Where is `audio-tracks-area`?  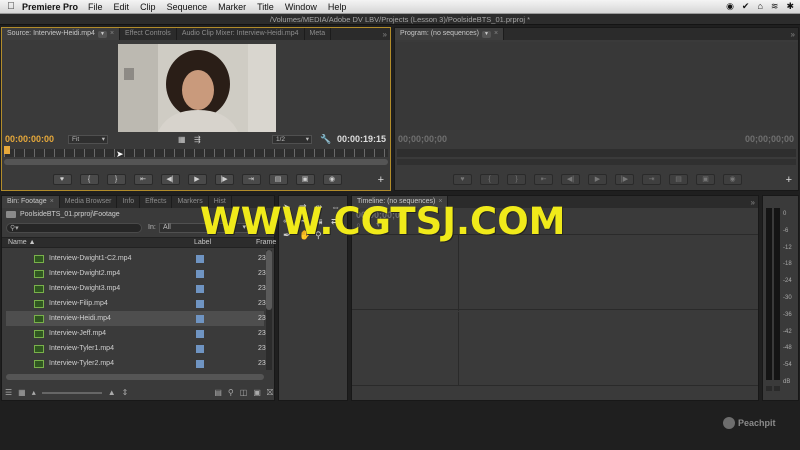 audio-tracks-area is located at coordinates (555, 349).